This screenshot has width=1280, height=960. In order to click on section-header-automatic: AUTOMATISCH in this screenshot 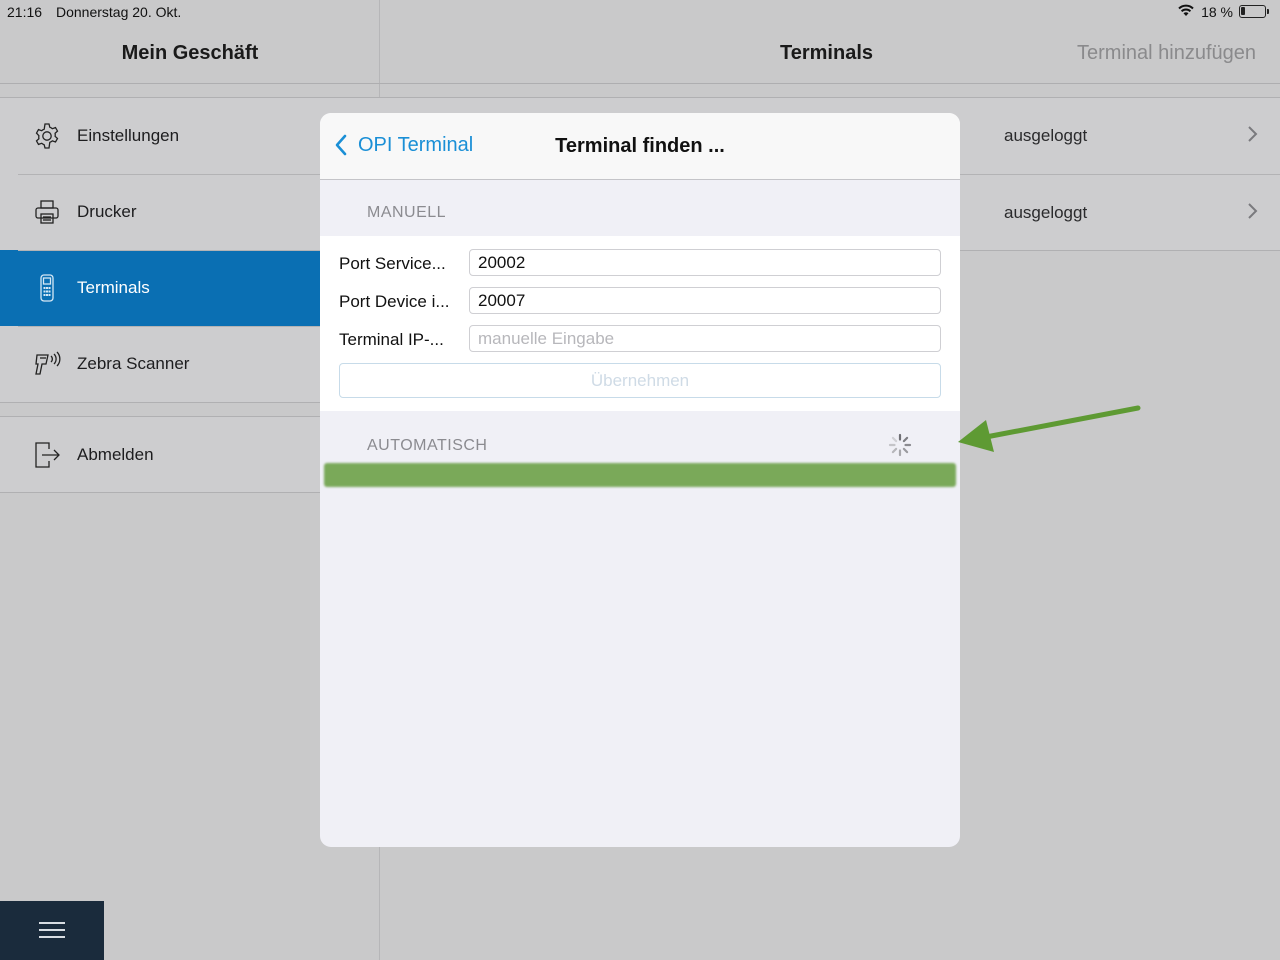, I will do `click(427, 445)`.